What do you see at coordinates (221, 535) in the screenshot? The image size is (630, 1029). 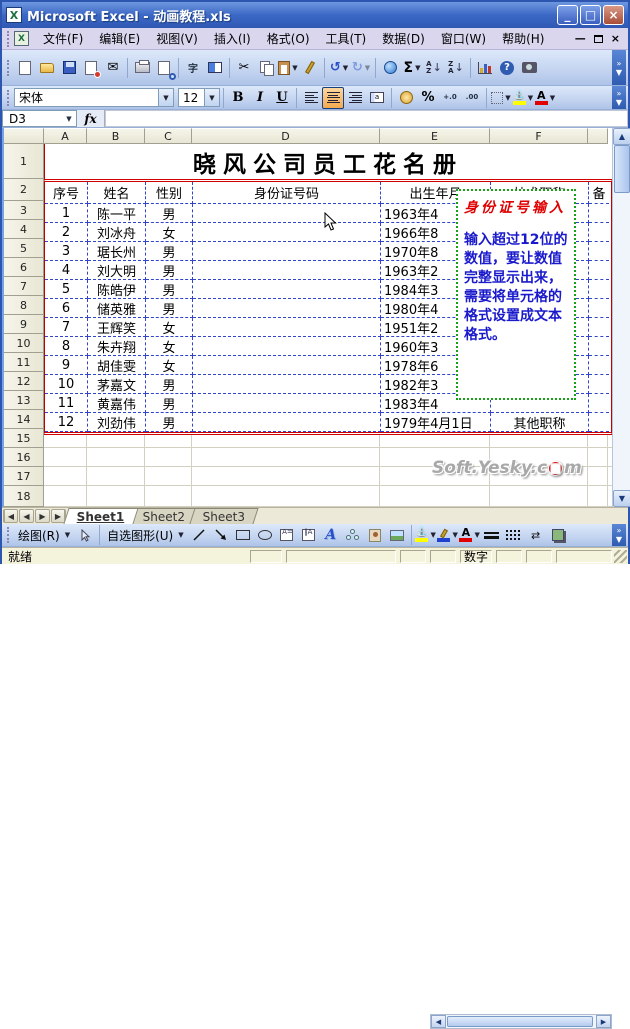 I see `arrow-tool-button` at bounding box center [221, 535].